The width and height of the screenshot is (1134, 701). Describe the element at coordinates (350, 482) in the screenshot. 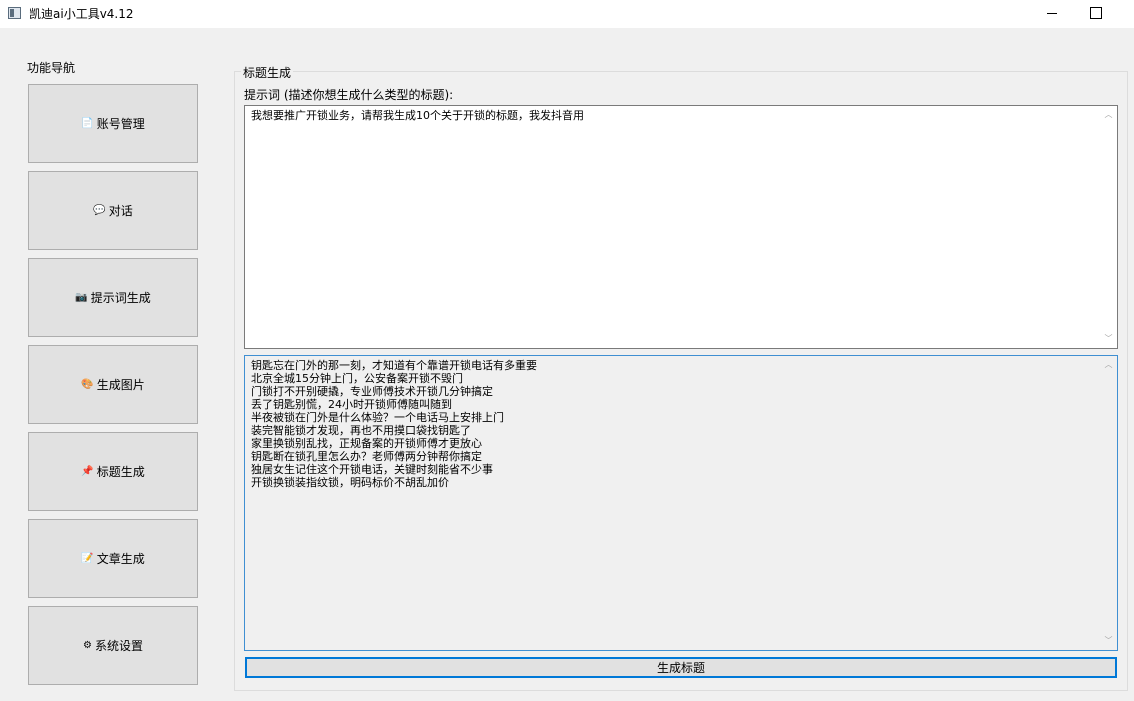

I see `output-line: 开锁换锁装指纹锁，明码标价不胡乱加价` at that location.